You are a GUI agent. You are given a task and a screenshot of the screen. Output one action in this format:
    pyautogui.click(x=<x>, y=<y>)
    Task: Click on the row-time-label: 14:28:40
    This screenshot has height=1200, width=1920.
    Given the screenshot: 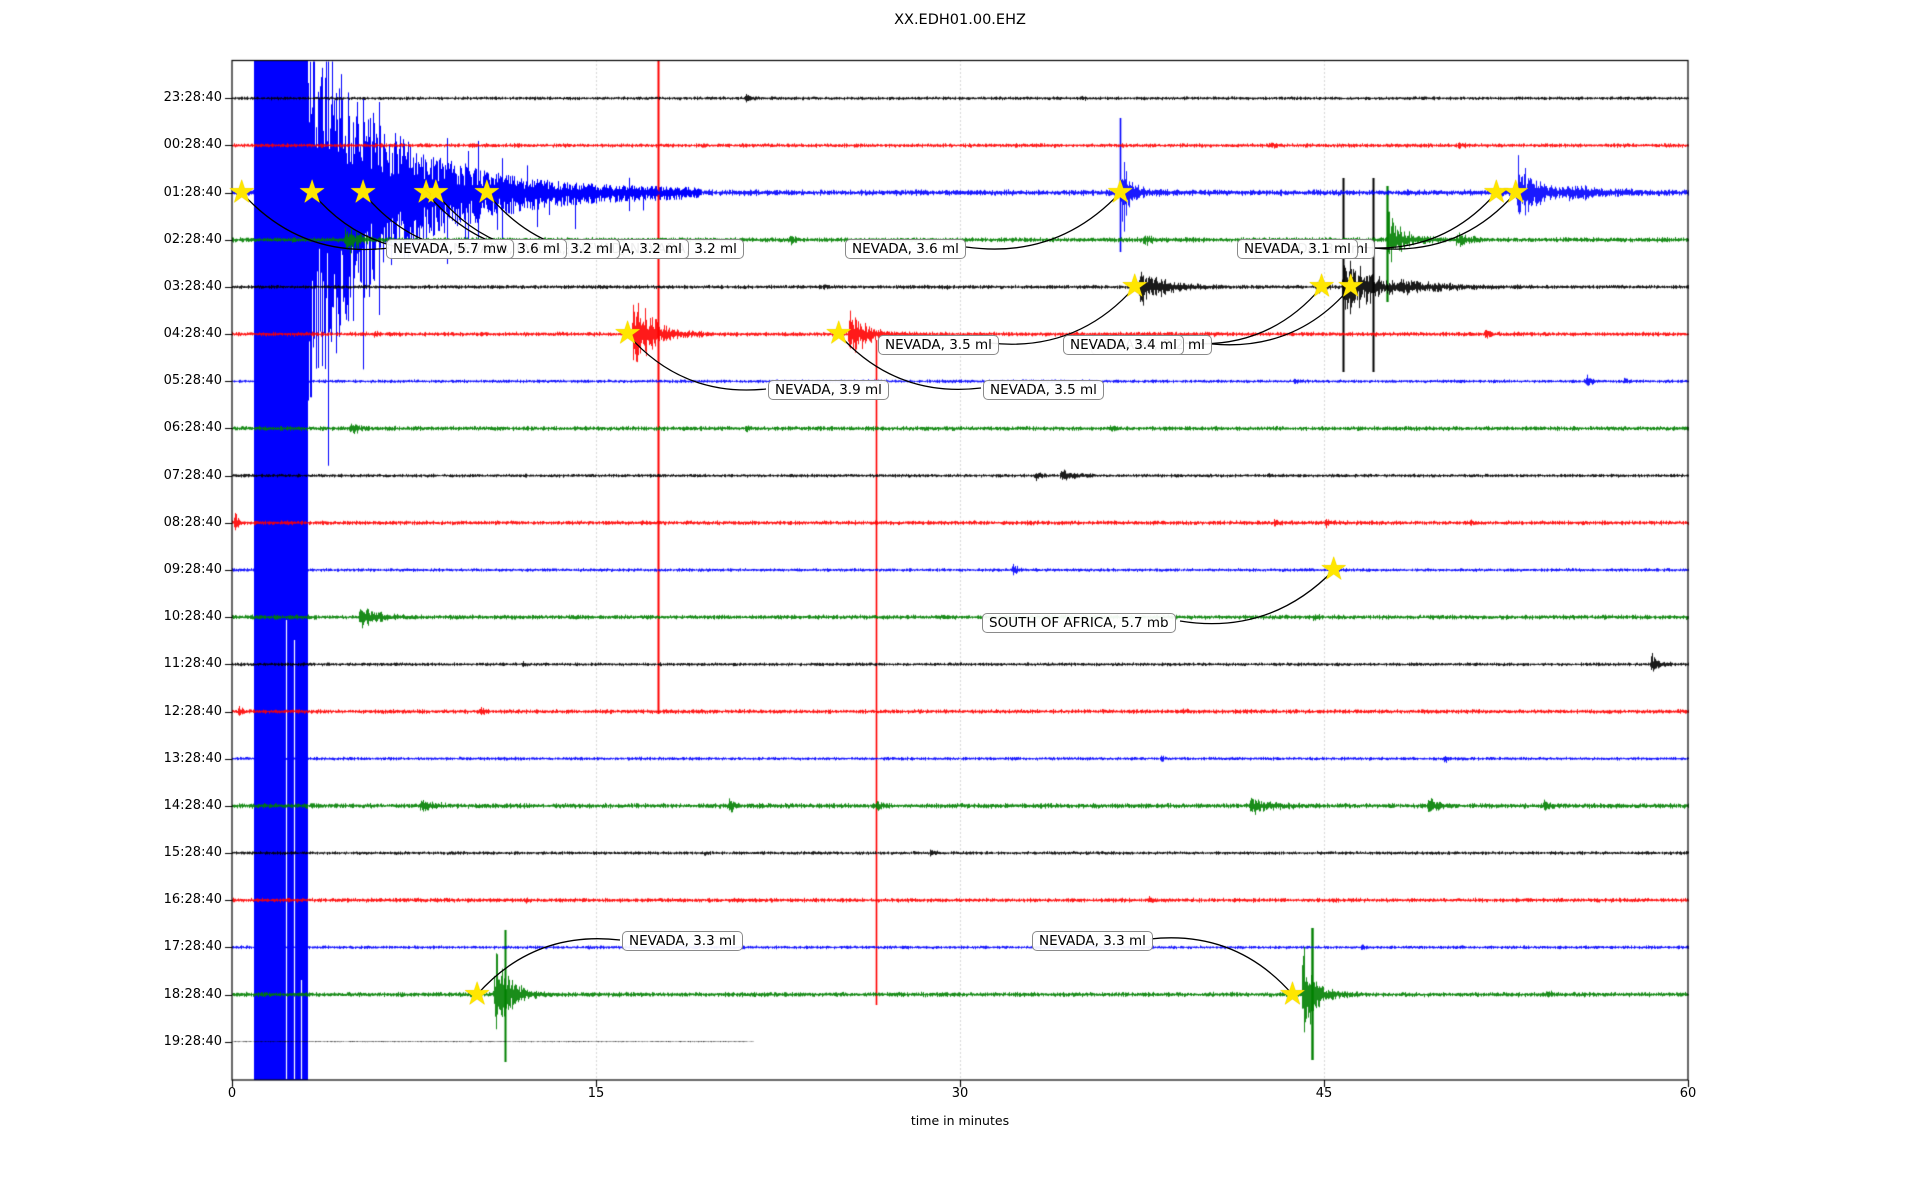 What is the action you would take?
    pyautogui.click(x=192, y=805)
    